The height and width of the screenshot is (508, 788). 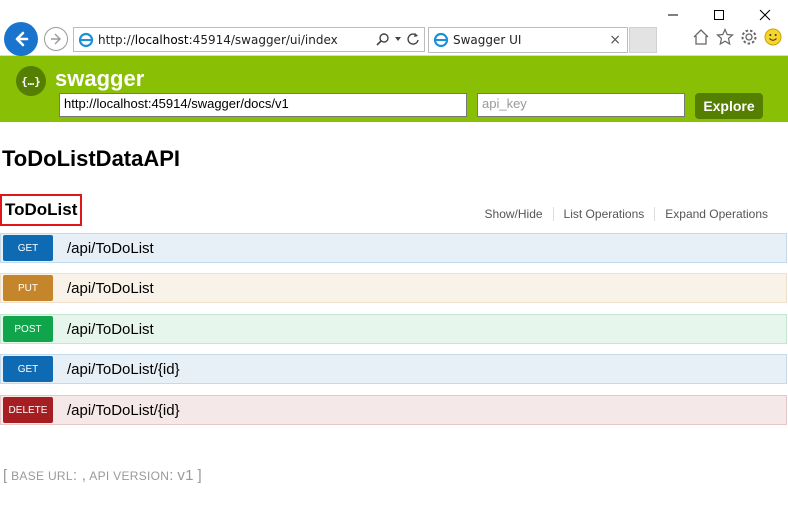 What do you see at coordinates (199, 475) in the screenshot?
I see `footer-bracket-close: ]` at bounding box center [199, 475].